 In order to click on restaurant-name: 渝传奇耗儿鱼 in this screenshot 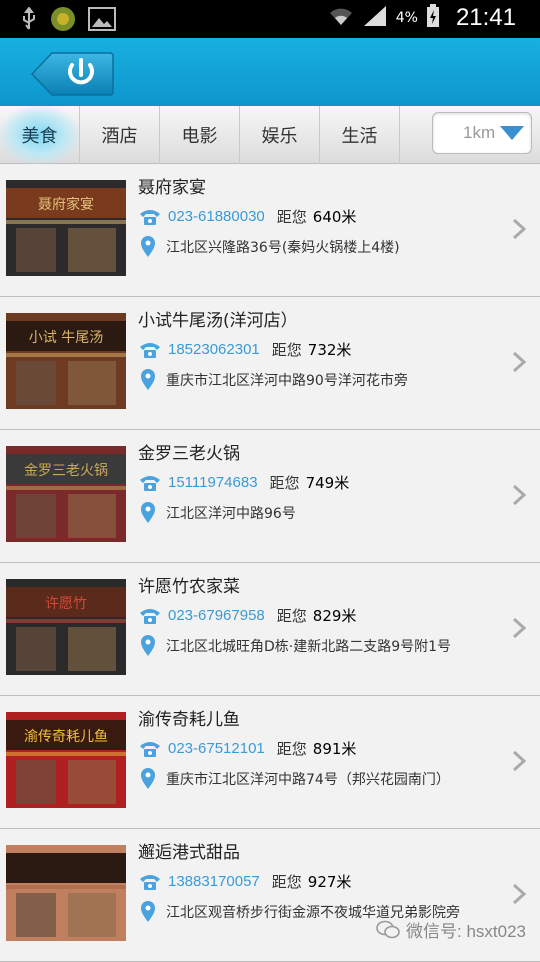, I will do `click(189, 717)`.